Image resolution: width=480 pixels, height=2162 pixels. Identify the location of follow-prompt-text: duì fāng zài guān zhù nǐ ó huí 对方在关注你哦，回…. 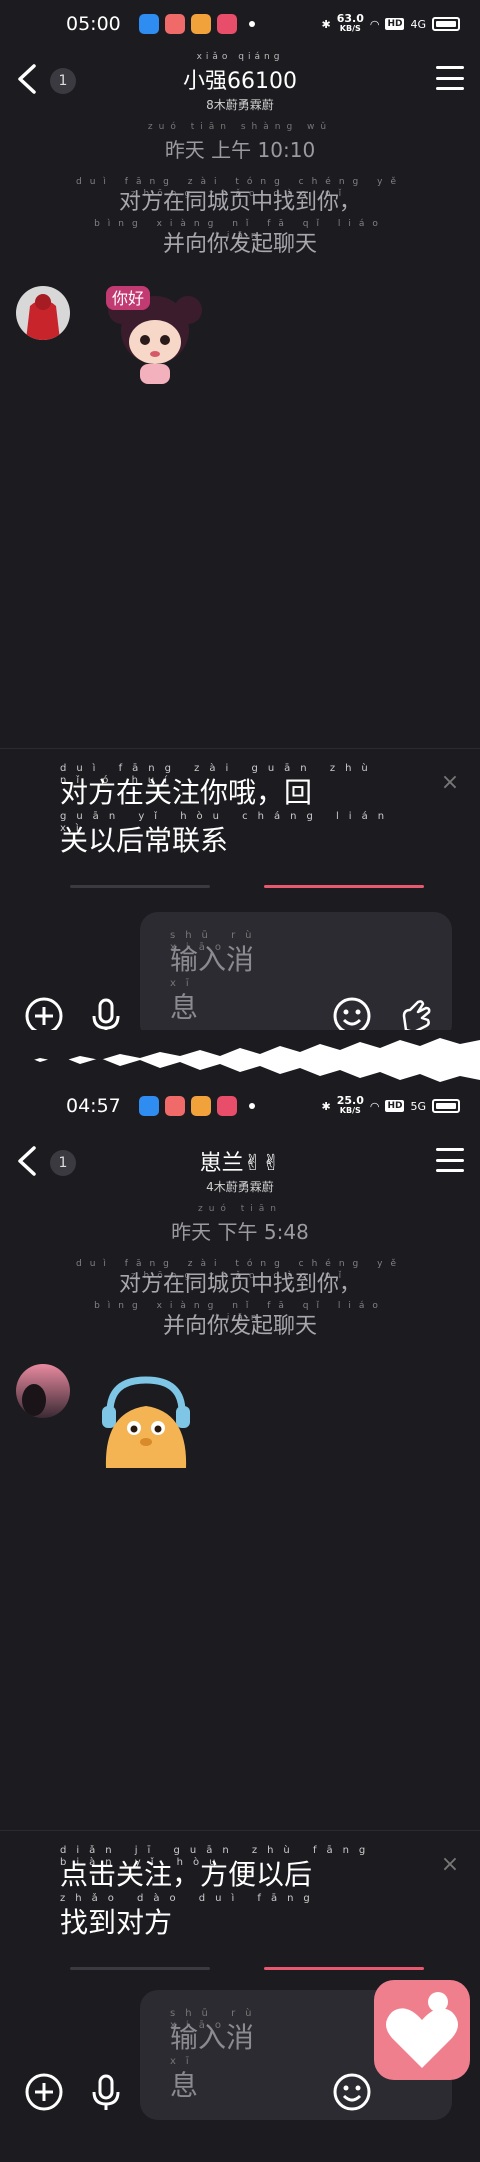
(227, 810).